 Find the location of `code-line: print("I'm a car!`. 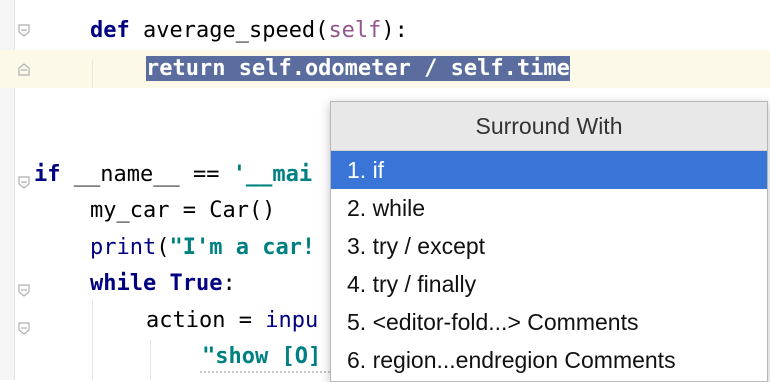

code-line: print("I'm a car! is located at coordinates (202, 248).